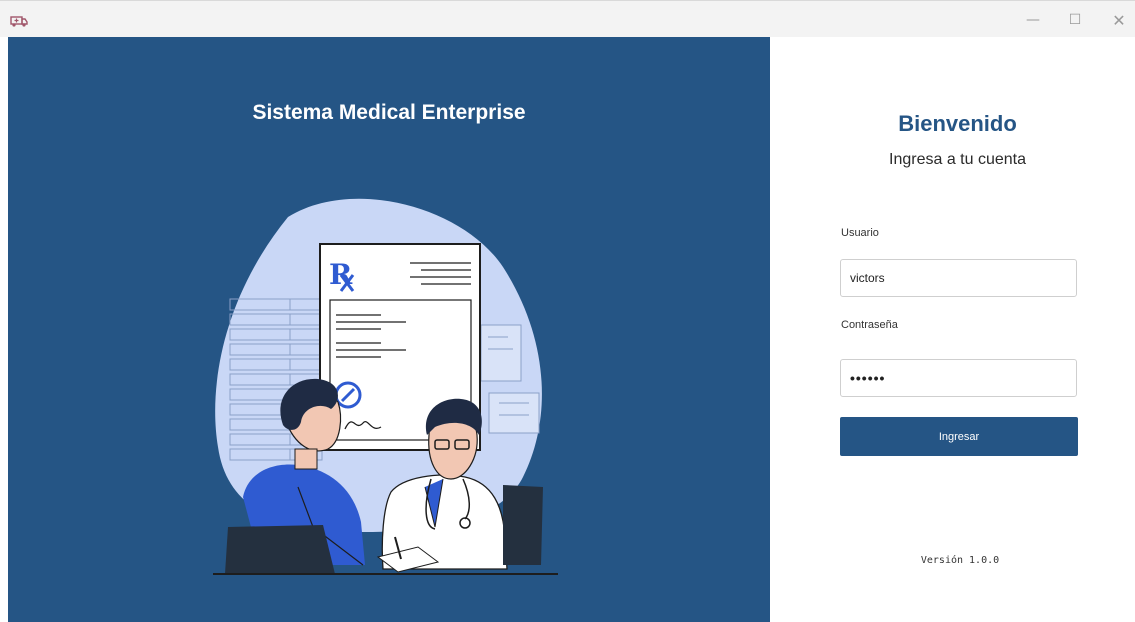 This screenshot has width=1135, height=622. I want to click on version-label: Versión 1.0.0, so click(960, 560).